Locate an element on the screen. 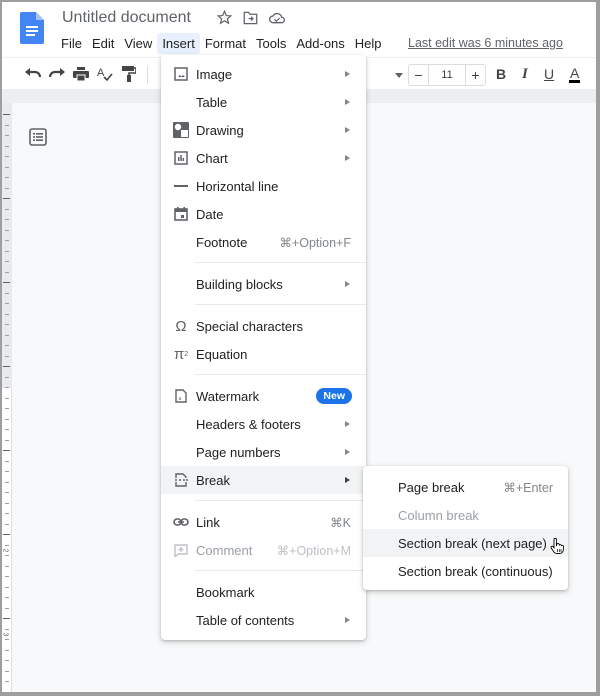  image-icon is located at coordinates (181, 74).